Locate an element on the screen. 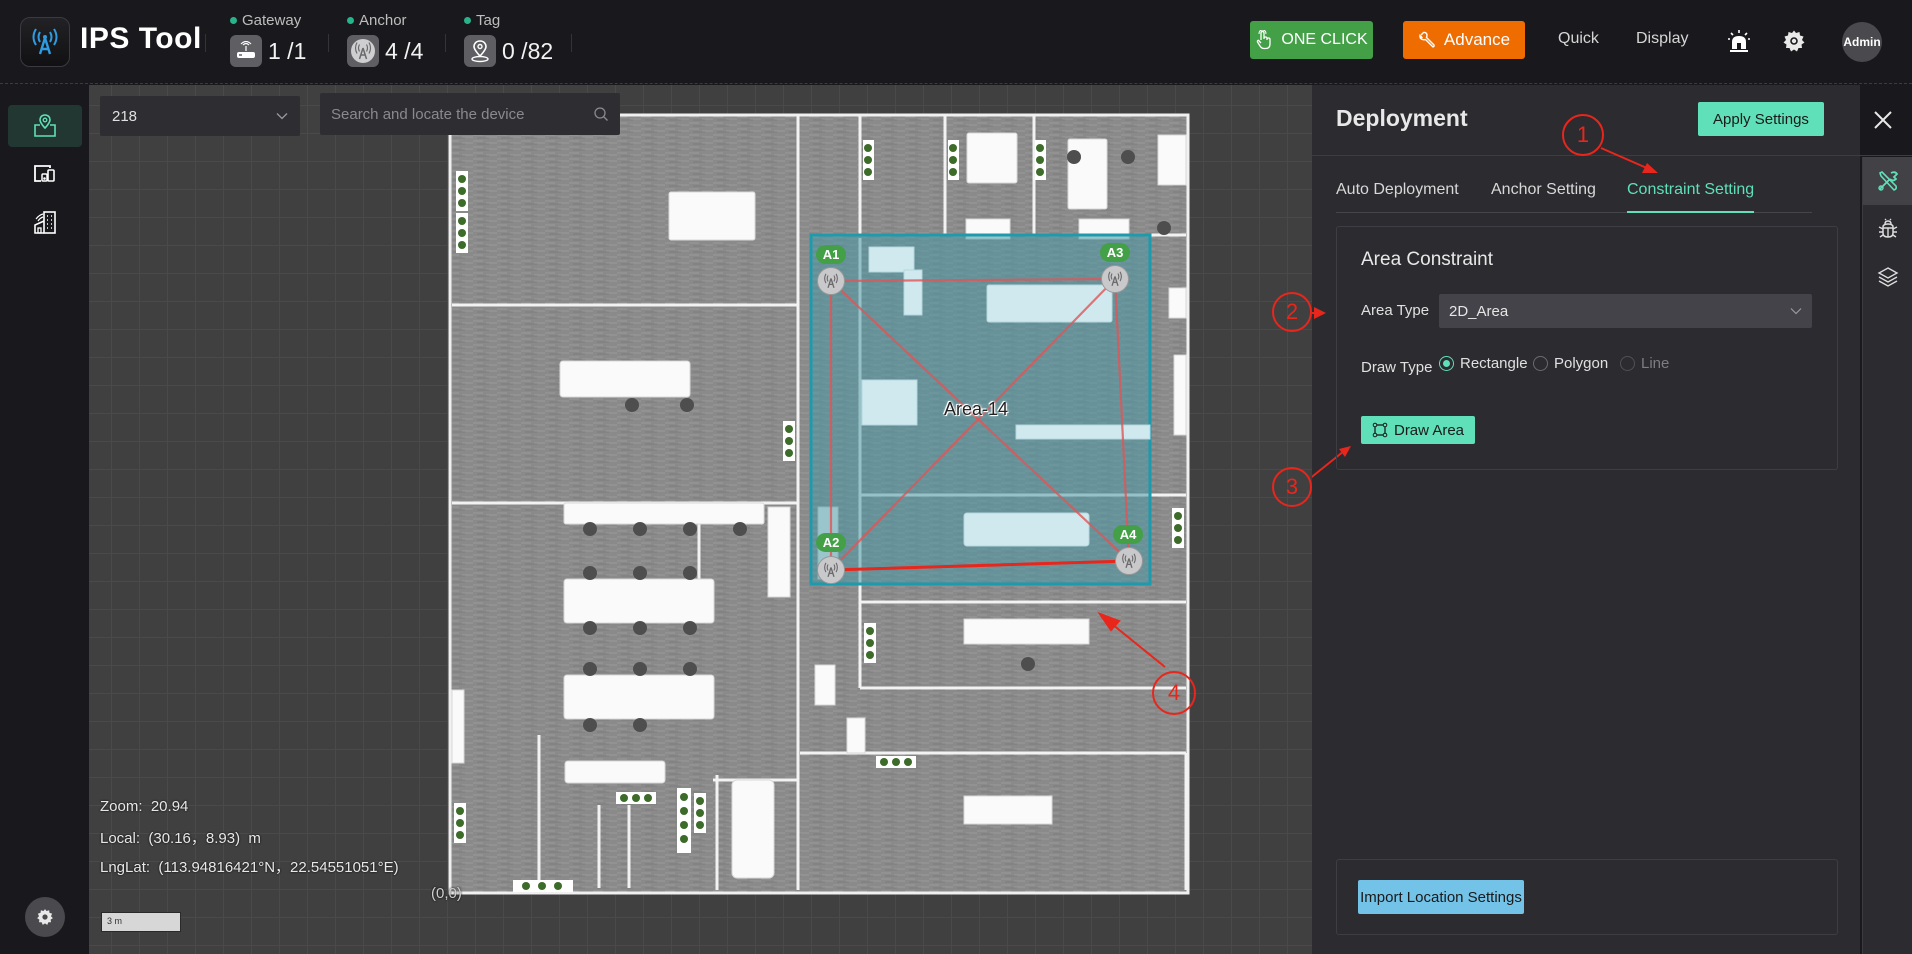  anchor-label-a4: A4 is located at coordinates (1128, 534).